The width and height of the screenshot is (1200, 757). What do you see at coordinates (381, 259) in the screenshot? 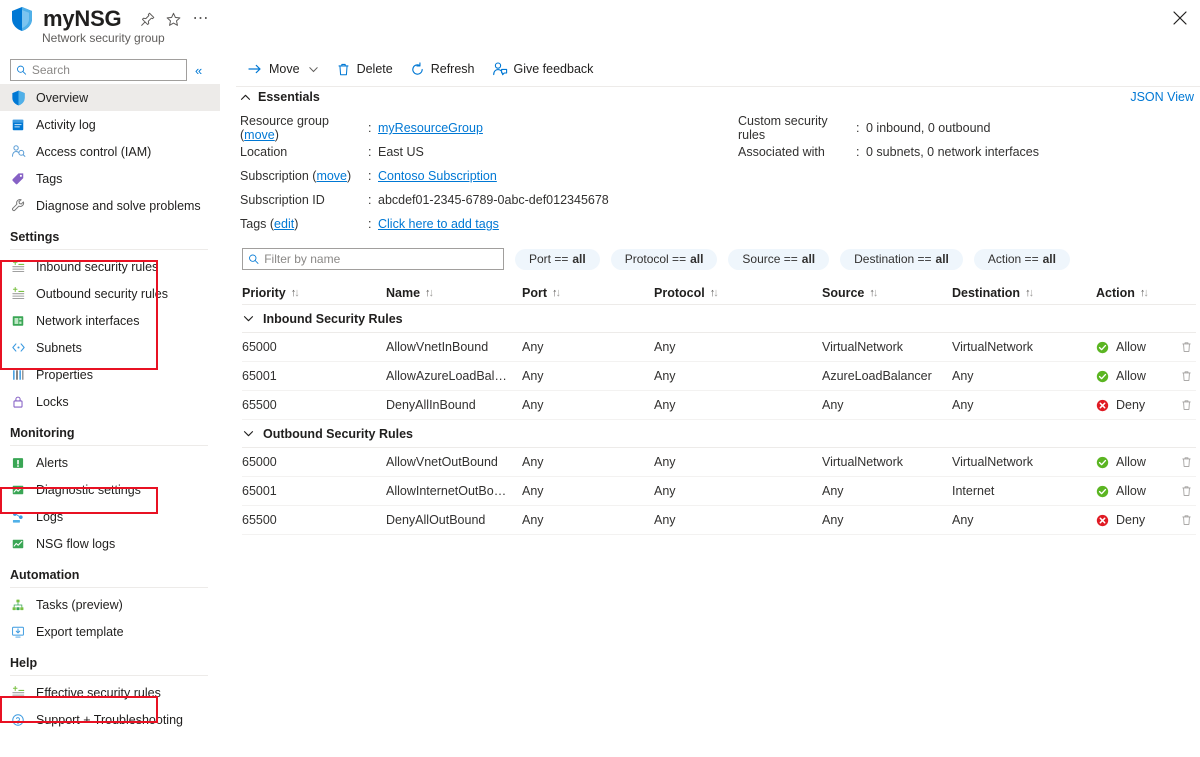
I see `filter-by-name-input` at bounding box center [381, 259].